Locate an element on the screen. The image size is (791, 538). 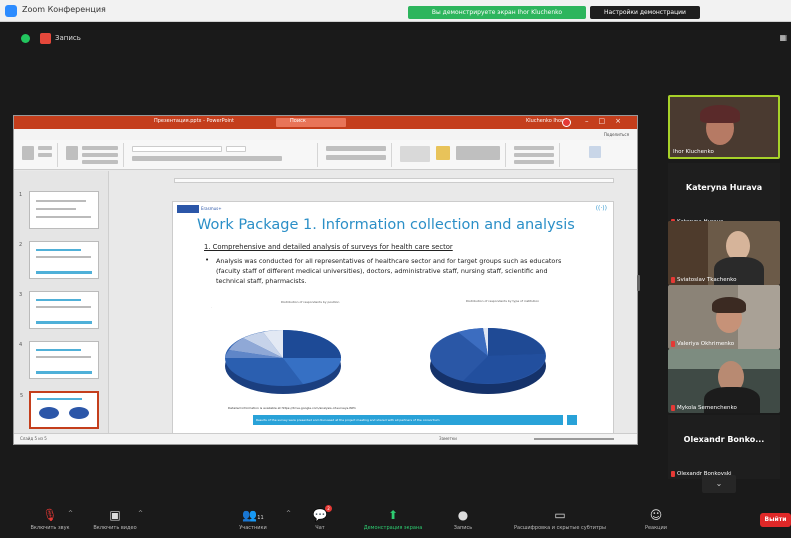
layout-icon is located at coordinates (100, 148).